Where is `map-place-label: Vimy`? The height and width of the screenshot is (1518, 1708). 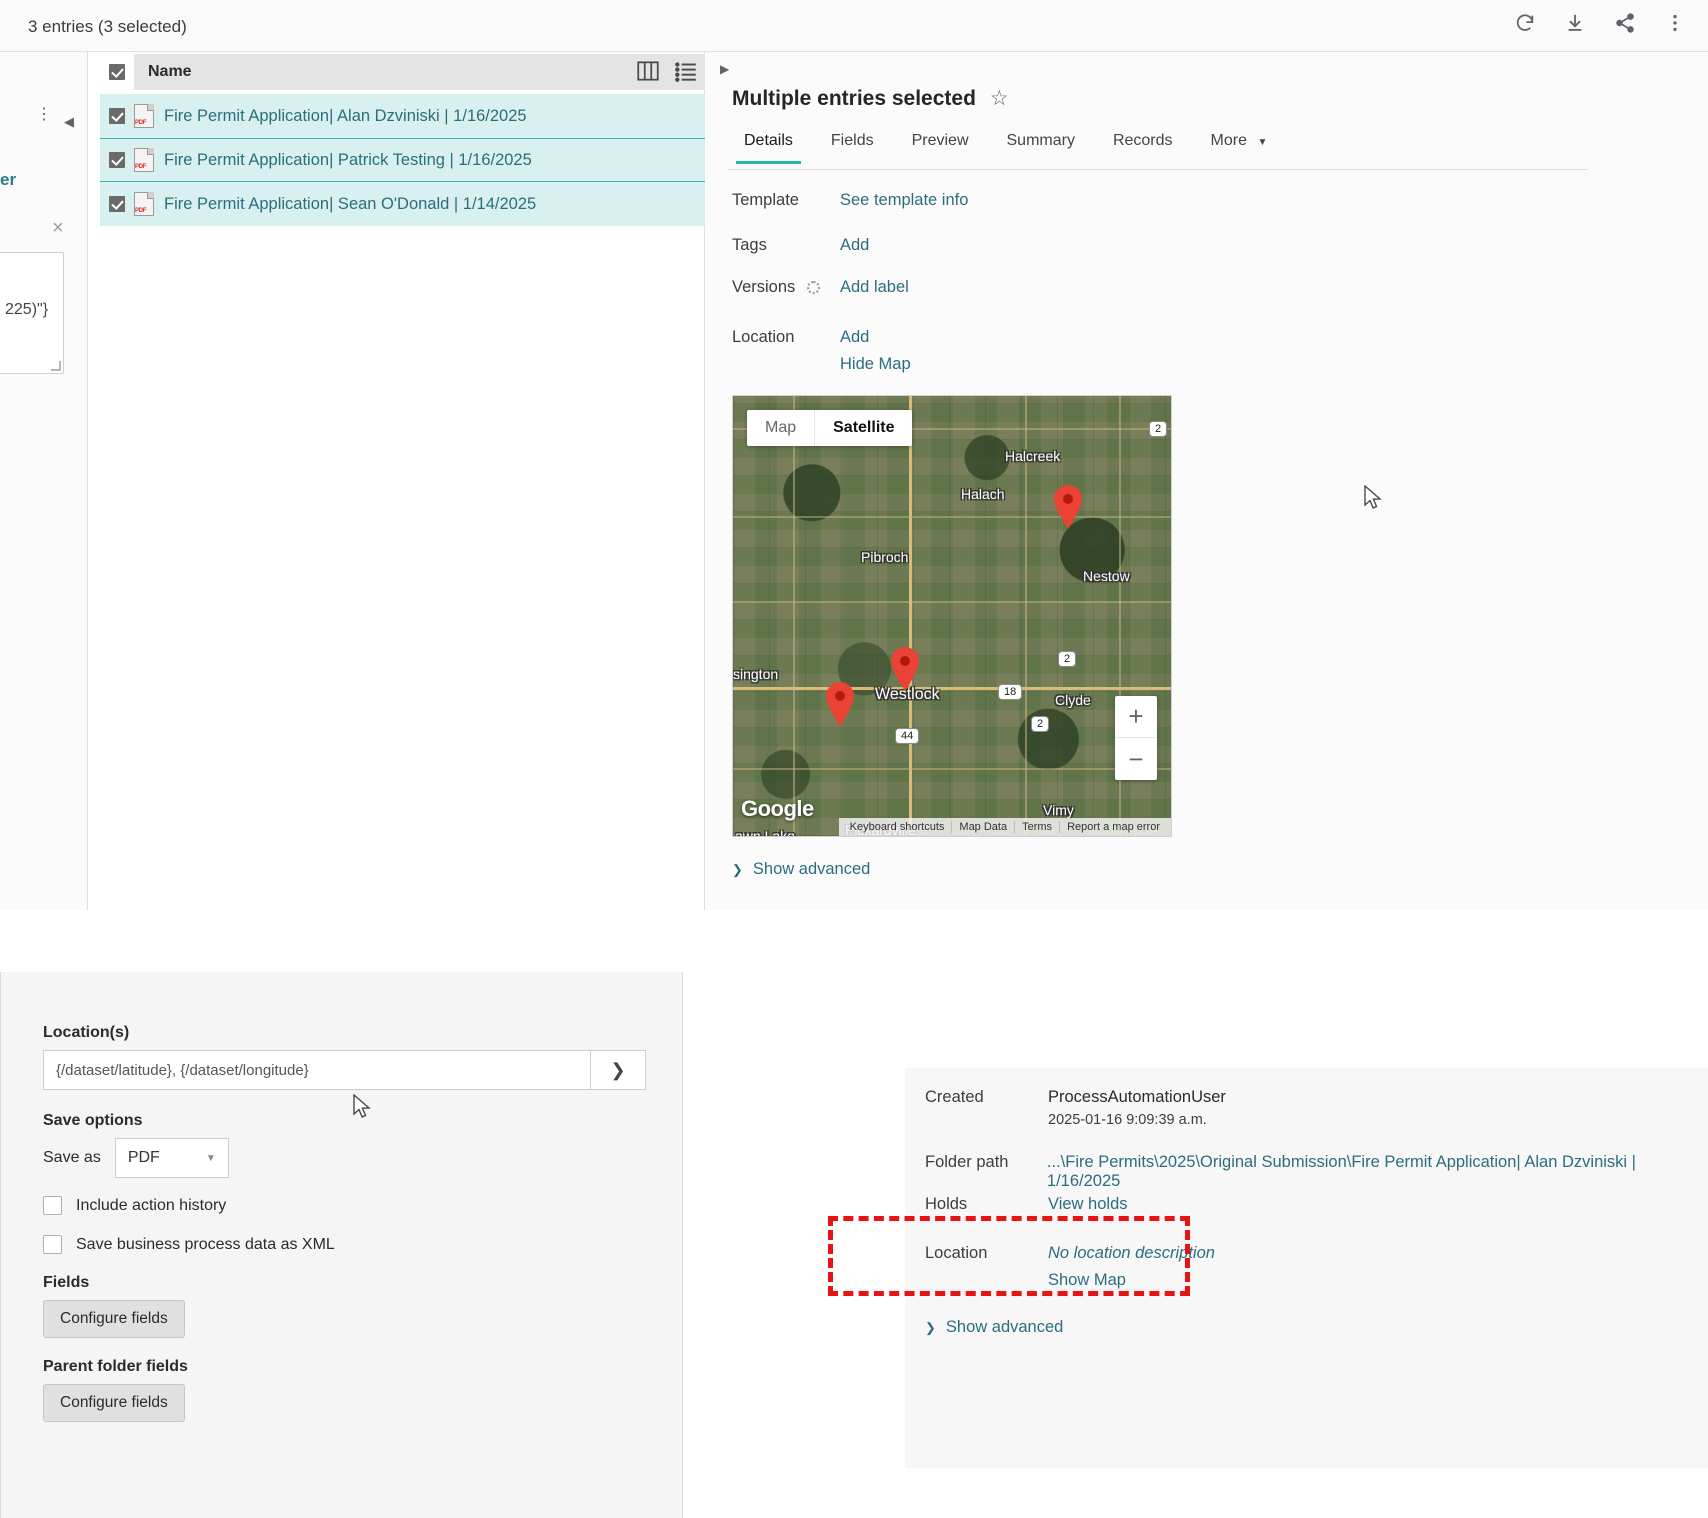
map-place-label: Vimy is located at coordinates (1058, 810).